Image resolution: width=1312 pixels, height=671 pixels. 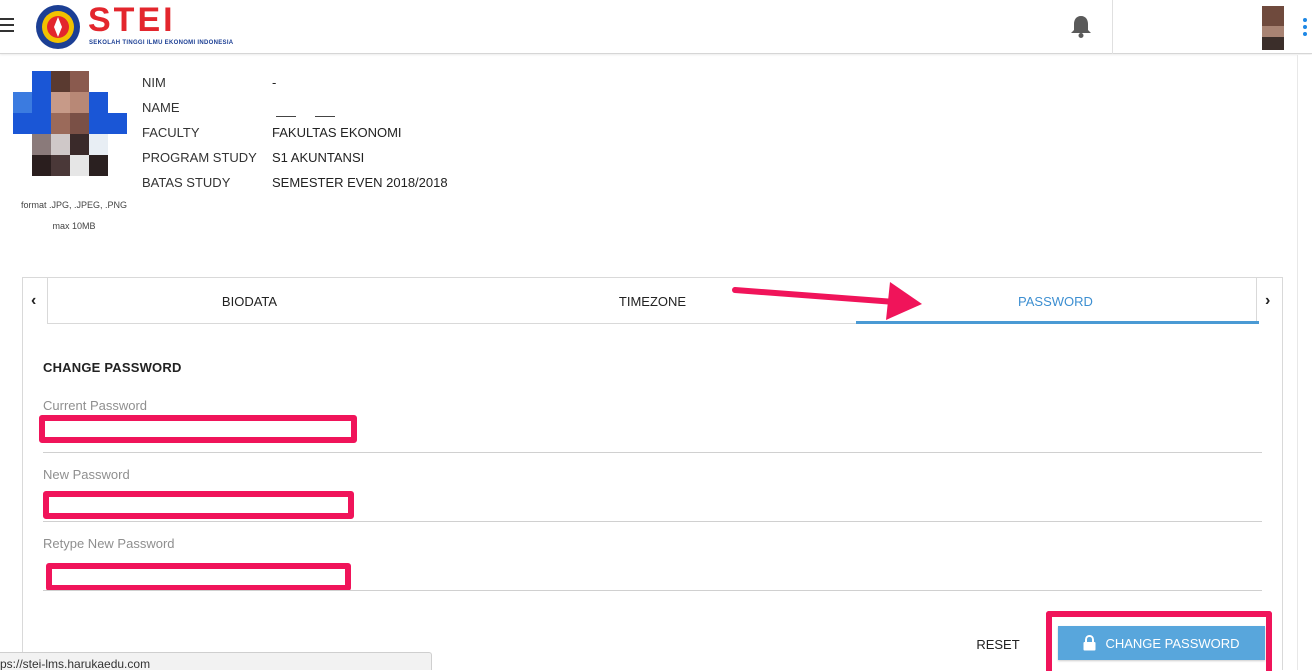 I want to click on current-password-label: Current Password, so click(x=95, y=405).